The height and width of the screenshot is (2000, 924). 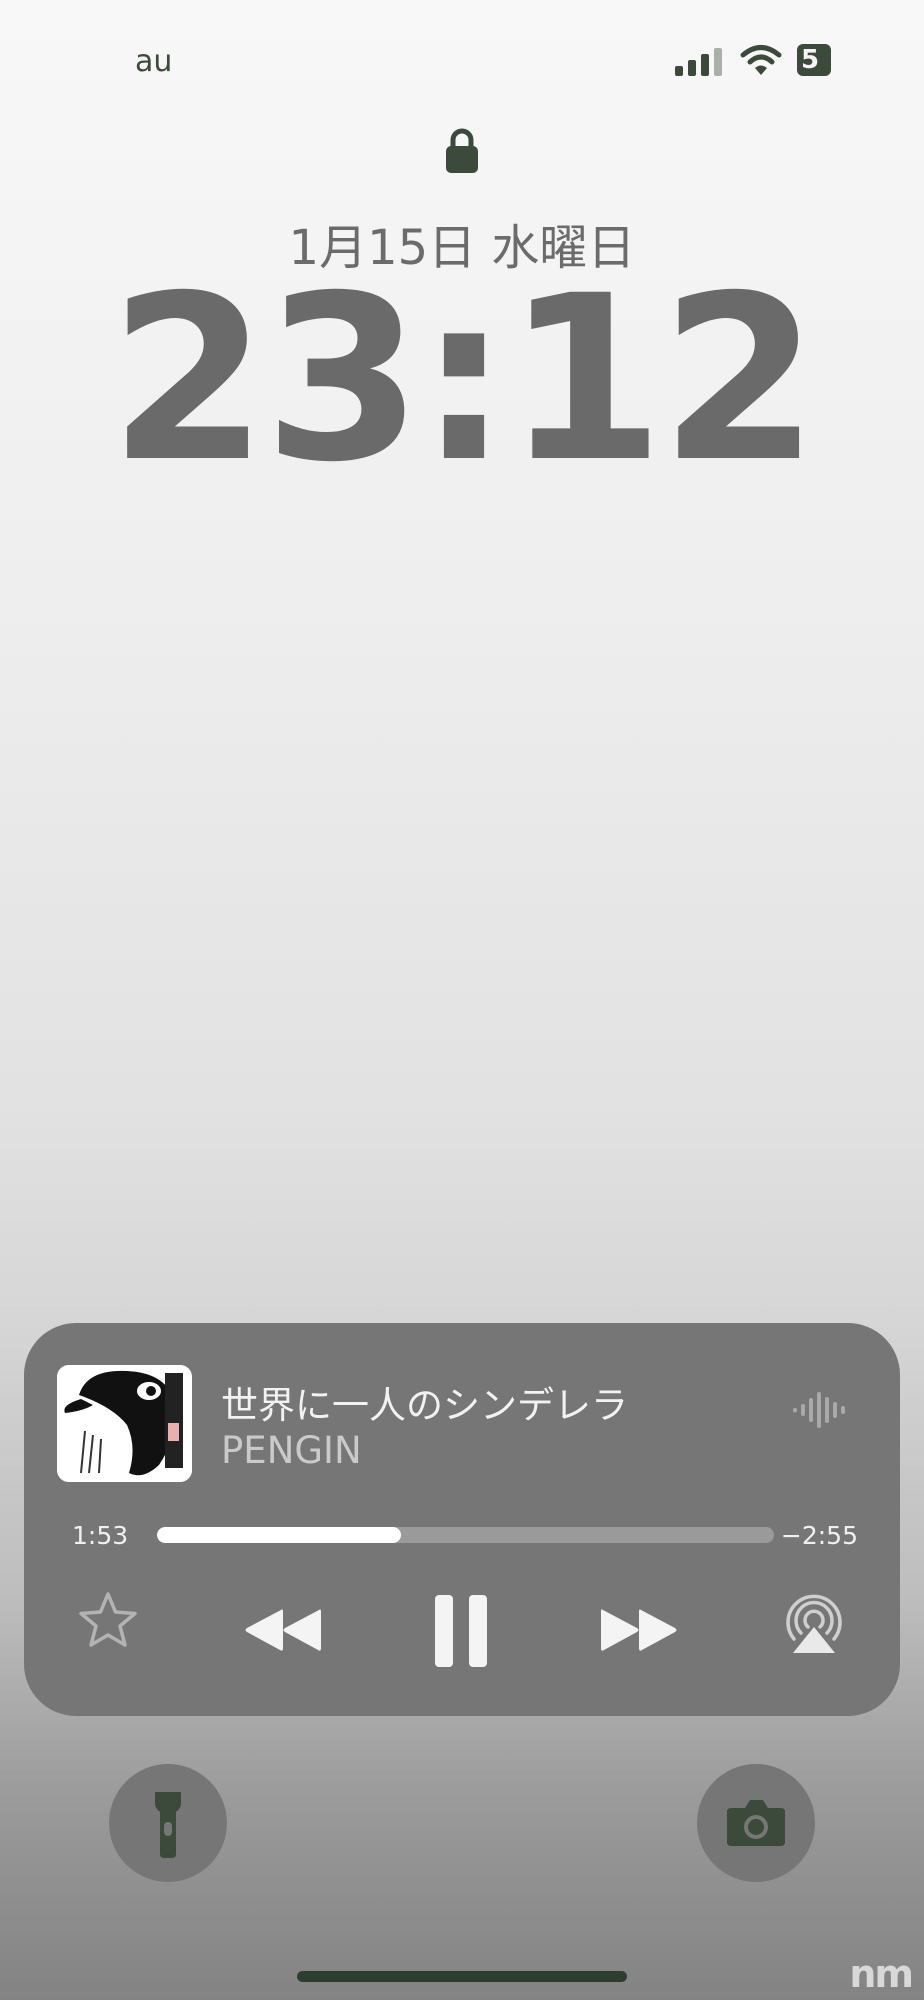 I want to click on carrier-label: au, so click(x=154, y=61).